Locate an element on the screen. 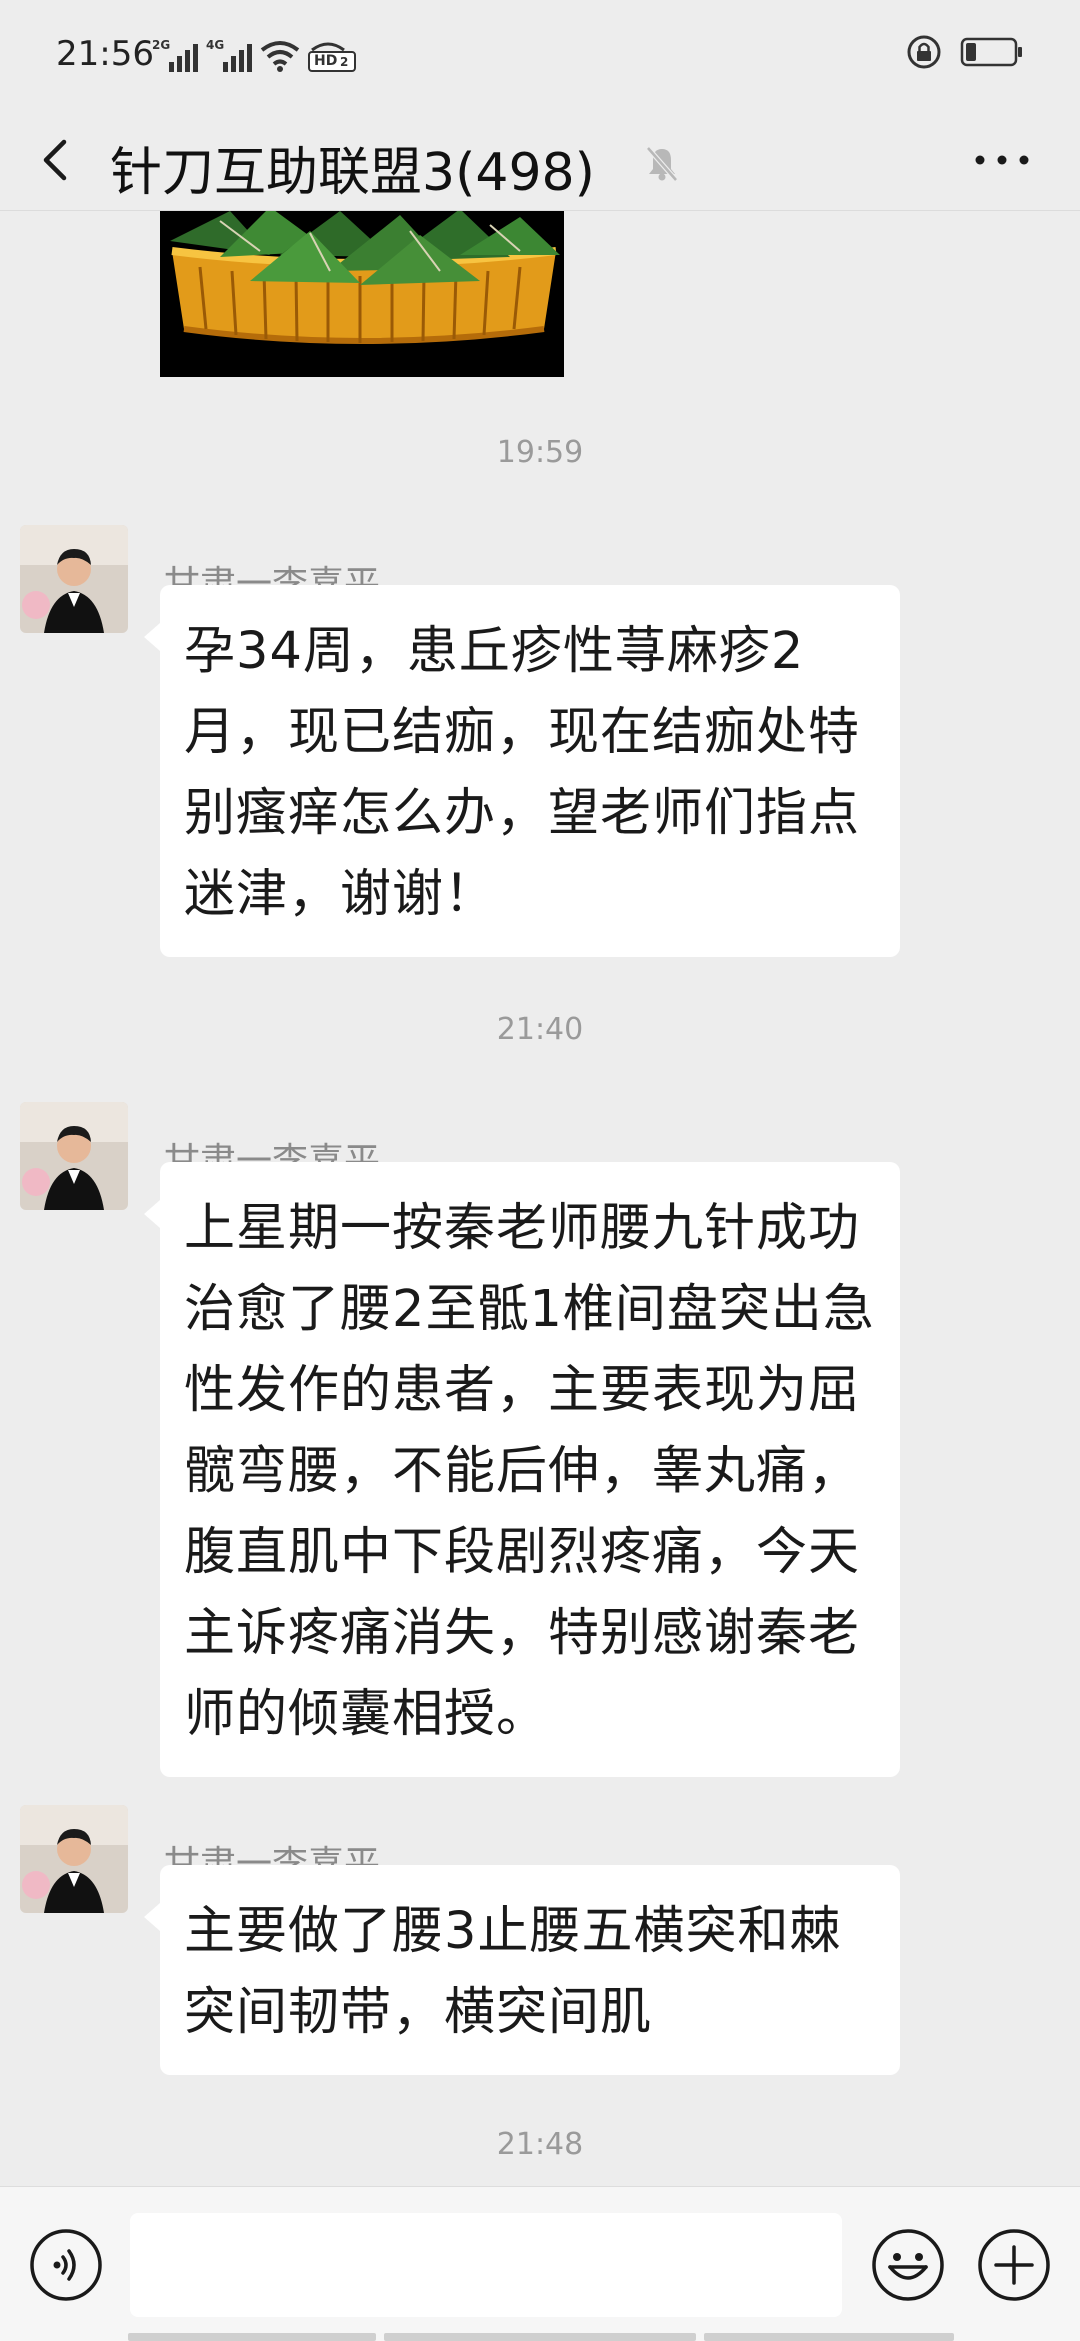 The height and width of the screenshot is (2341, 1080). bell-muted-icon is located at coordinates (662, 164).